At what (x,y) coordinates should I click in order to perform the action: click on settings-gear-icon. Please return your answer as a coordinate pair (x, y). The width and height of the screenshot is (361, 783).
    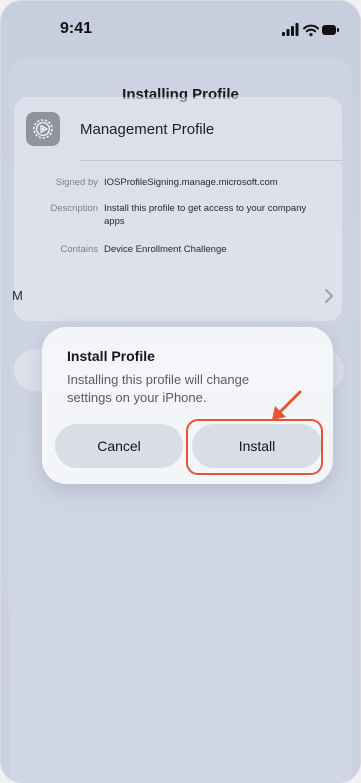
    Looking at the image, I should click on (43, 129).